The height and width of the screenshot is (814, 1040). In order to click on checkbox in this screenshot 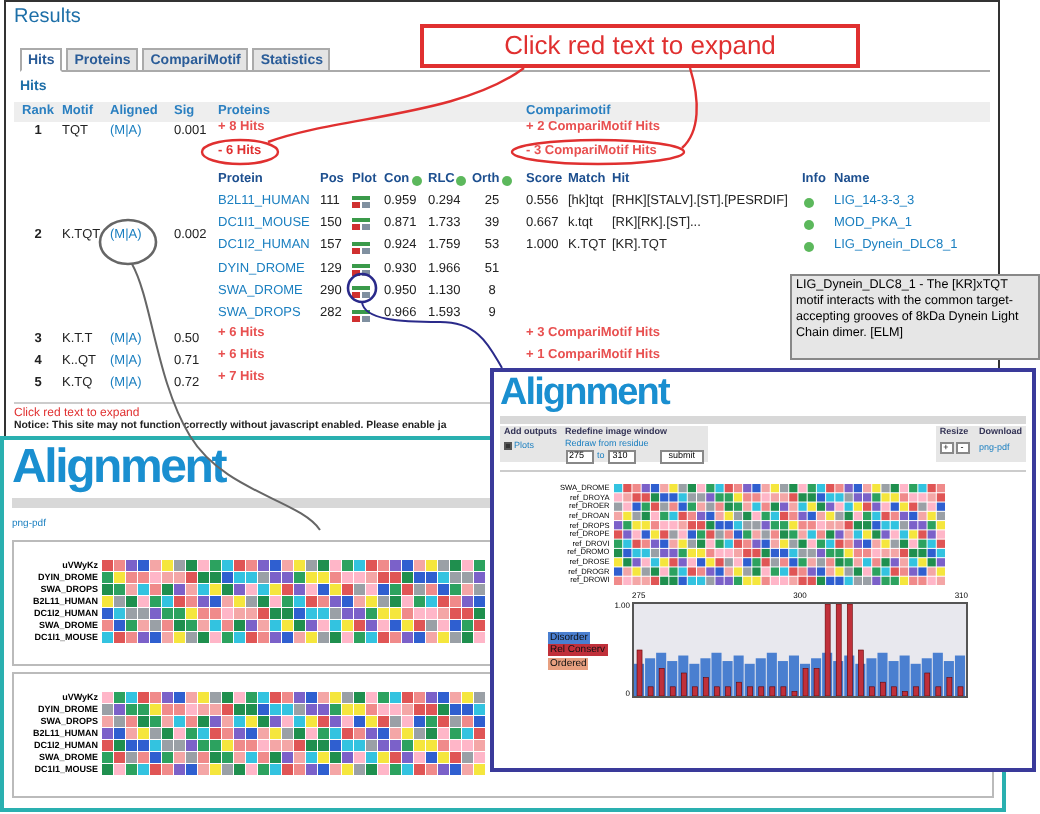, I will do `click(508, 445)`.